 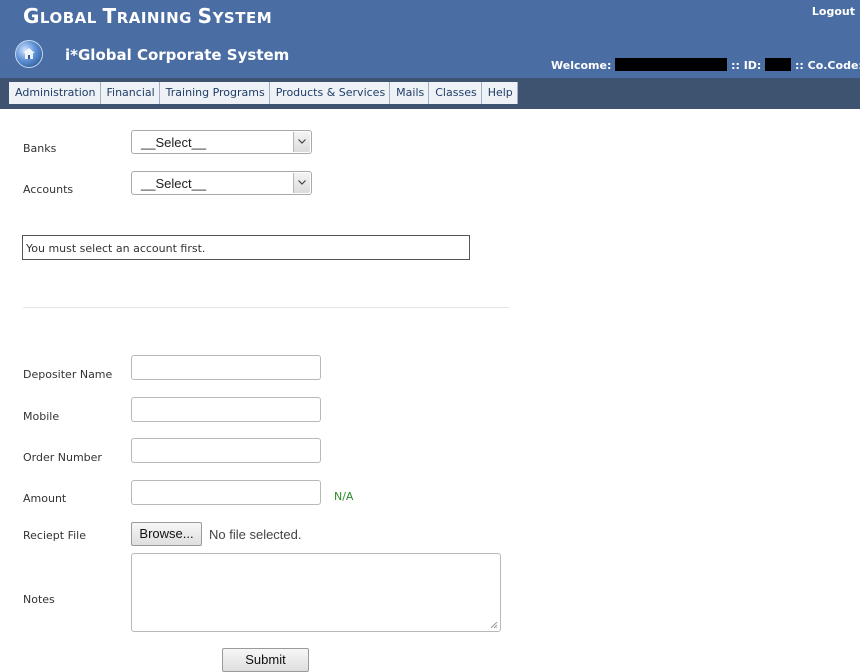 I want to click on redacted-username, so click(x=671, y=64).